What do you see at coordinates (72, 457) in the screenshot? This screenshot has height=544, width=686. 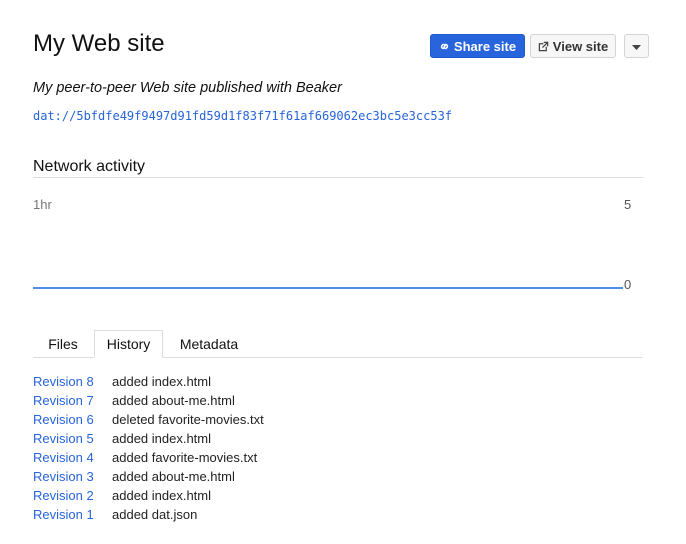 I see `revision-link: Revision 4` at bounding box center [72, 457].